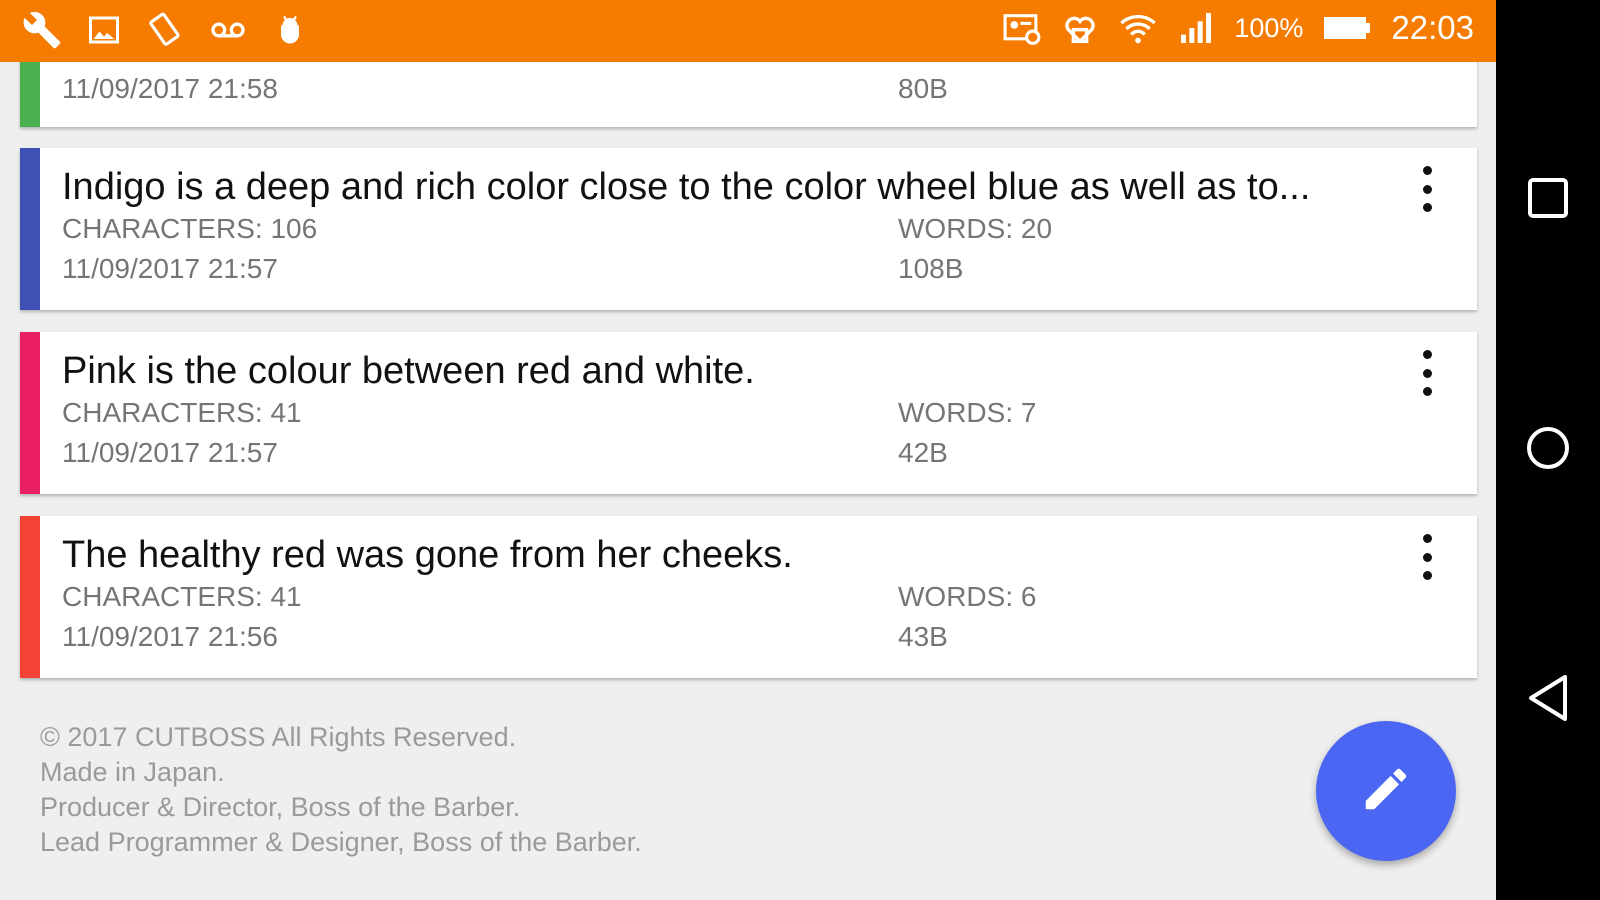  What do you see at coordinates (967, 596) in the screenshot?
I see `note-words: WORDS: 6` at bounding box center [967, 596].